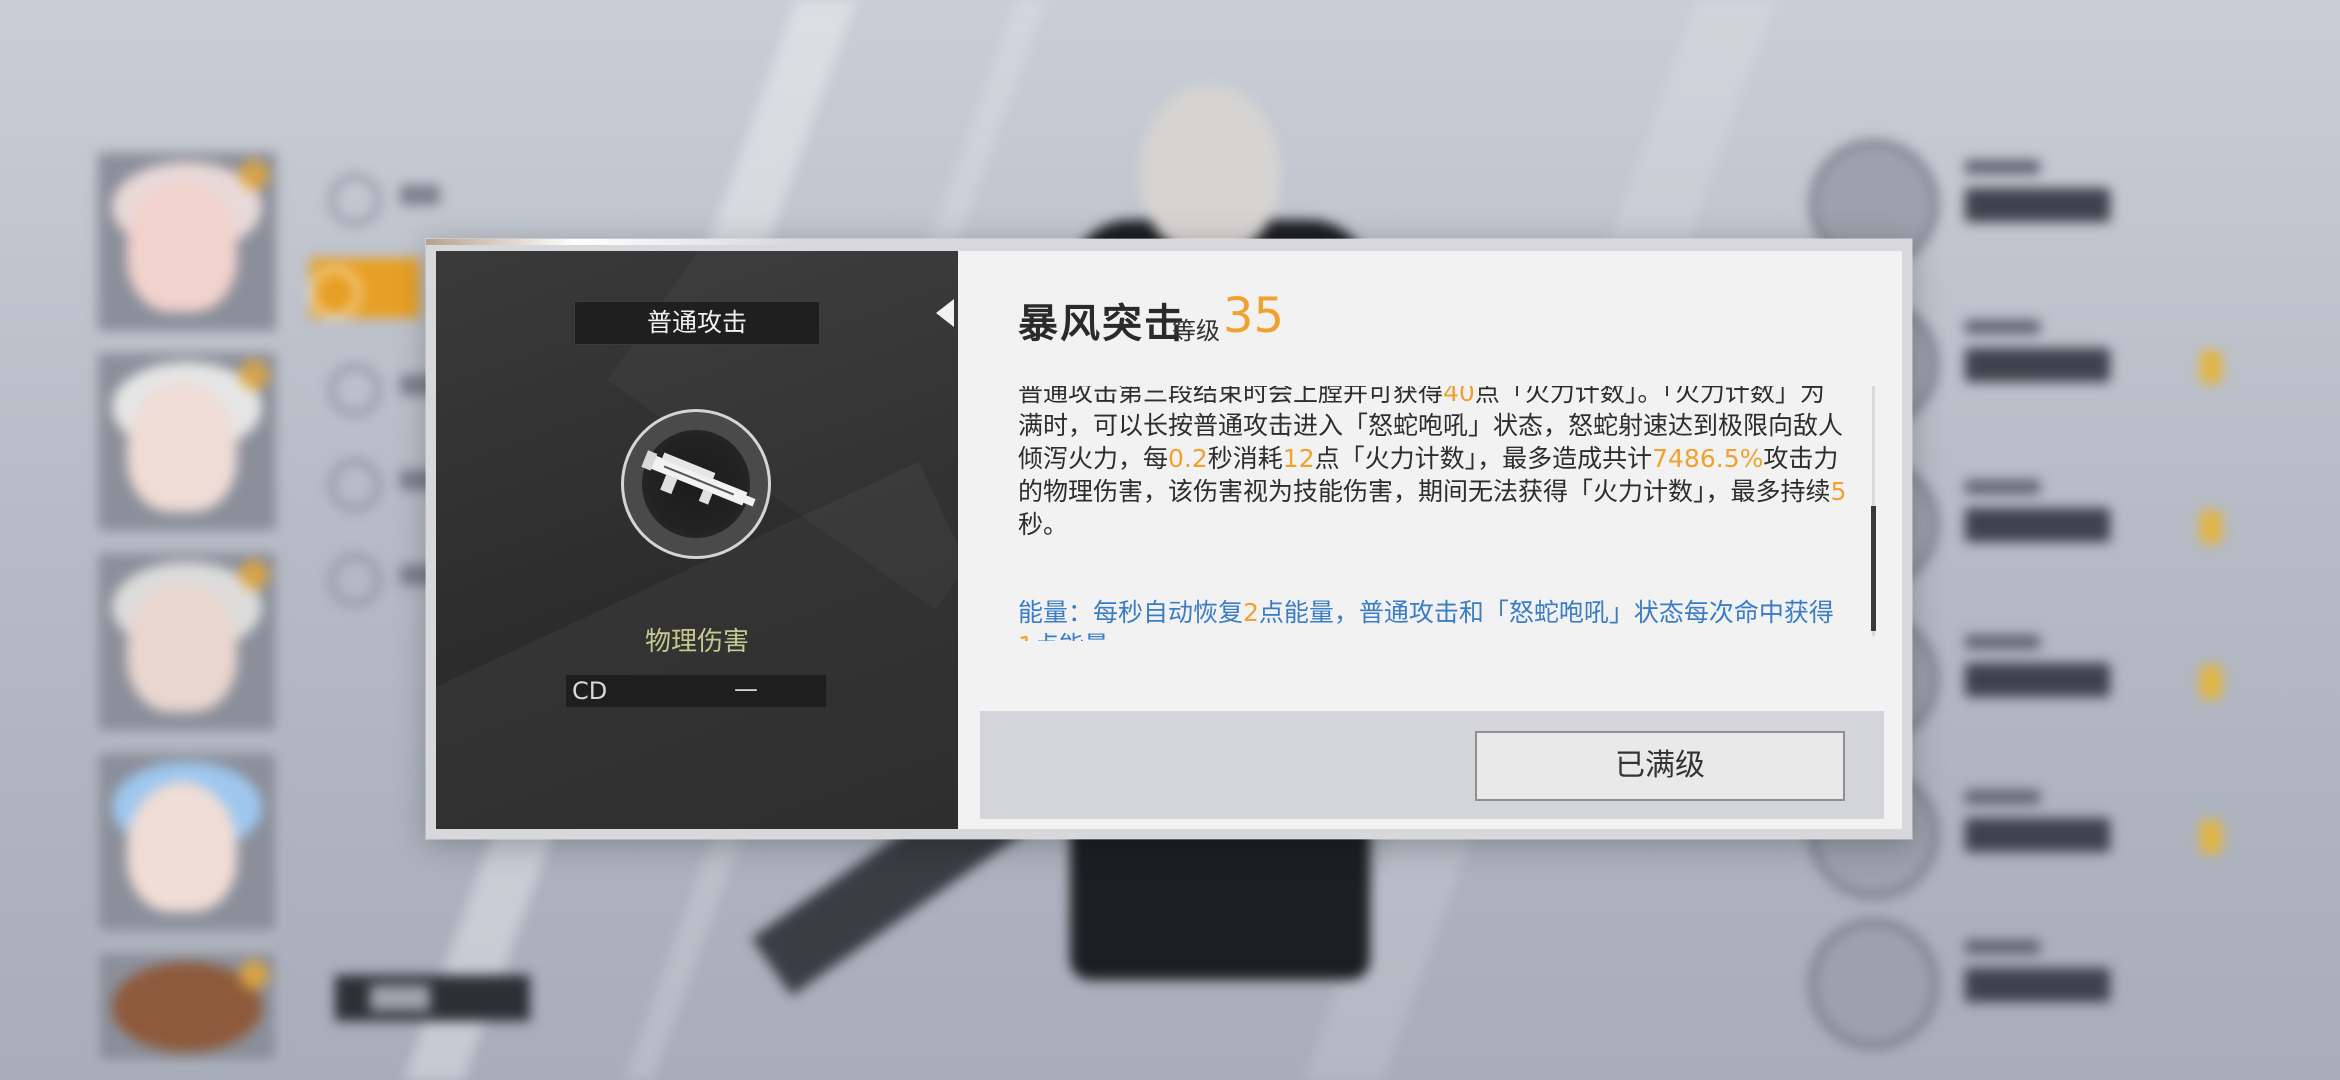  Describe the element at coordinates (420, 195) in the screenshot. I see `menu-label` at that location.